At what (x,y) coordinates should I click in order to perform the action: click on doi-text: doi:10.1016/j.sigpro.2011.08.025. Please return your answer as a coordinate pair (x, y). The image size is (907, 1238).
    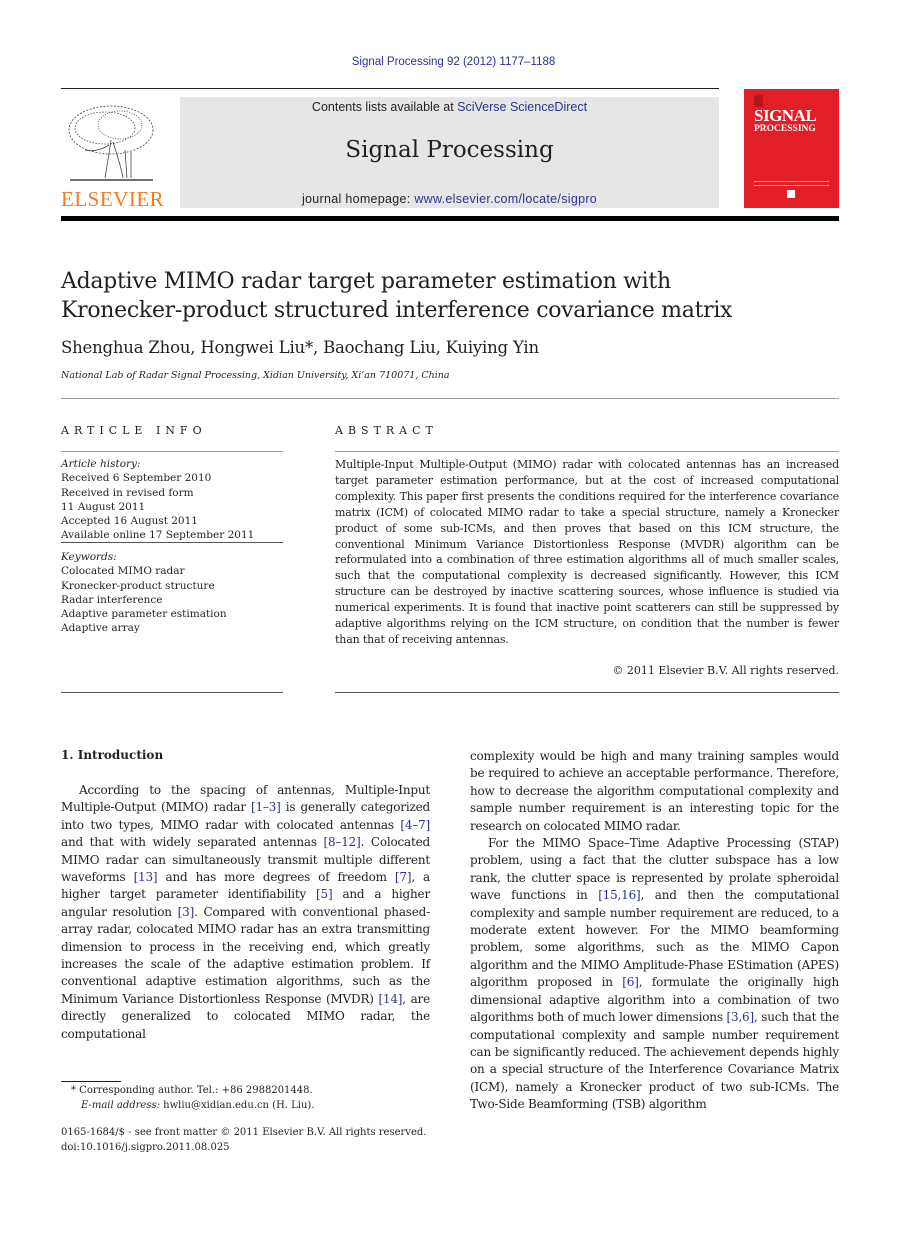
    Looking at the image, I should click on (251, 1147).